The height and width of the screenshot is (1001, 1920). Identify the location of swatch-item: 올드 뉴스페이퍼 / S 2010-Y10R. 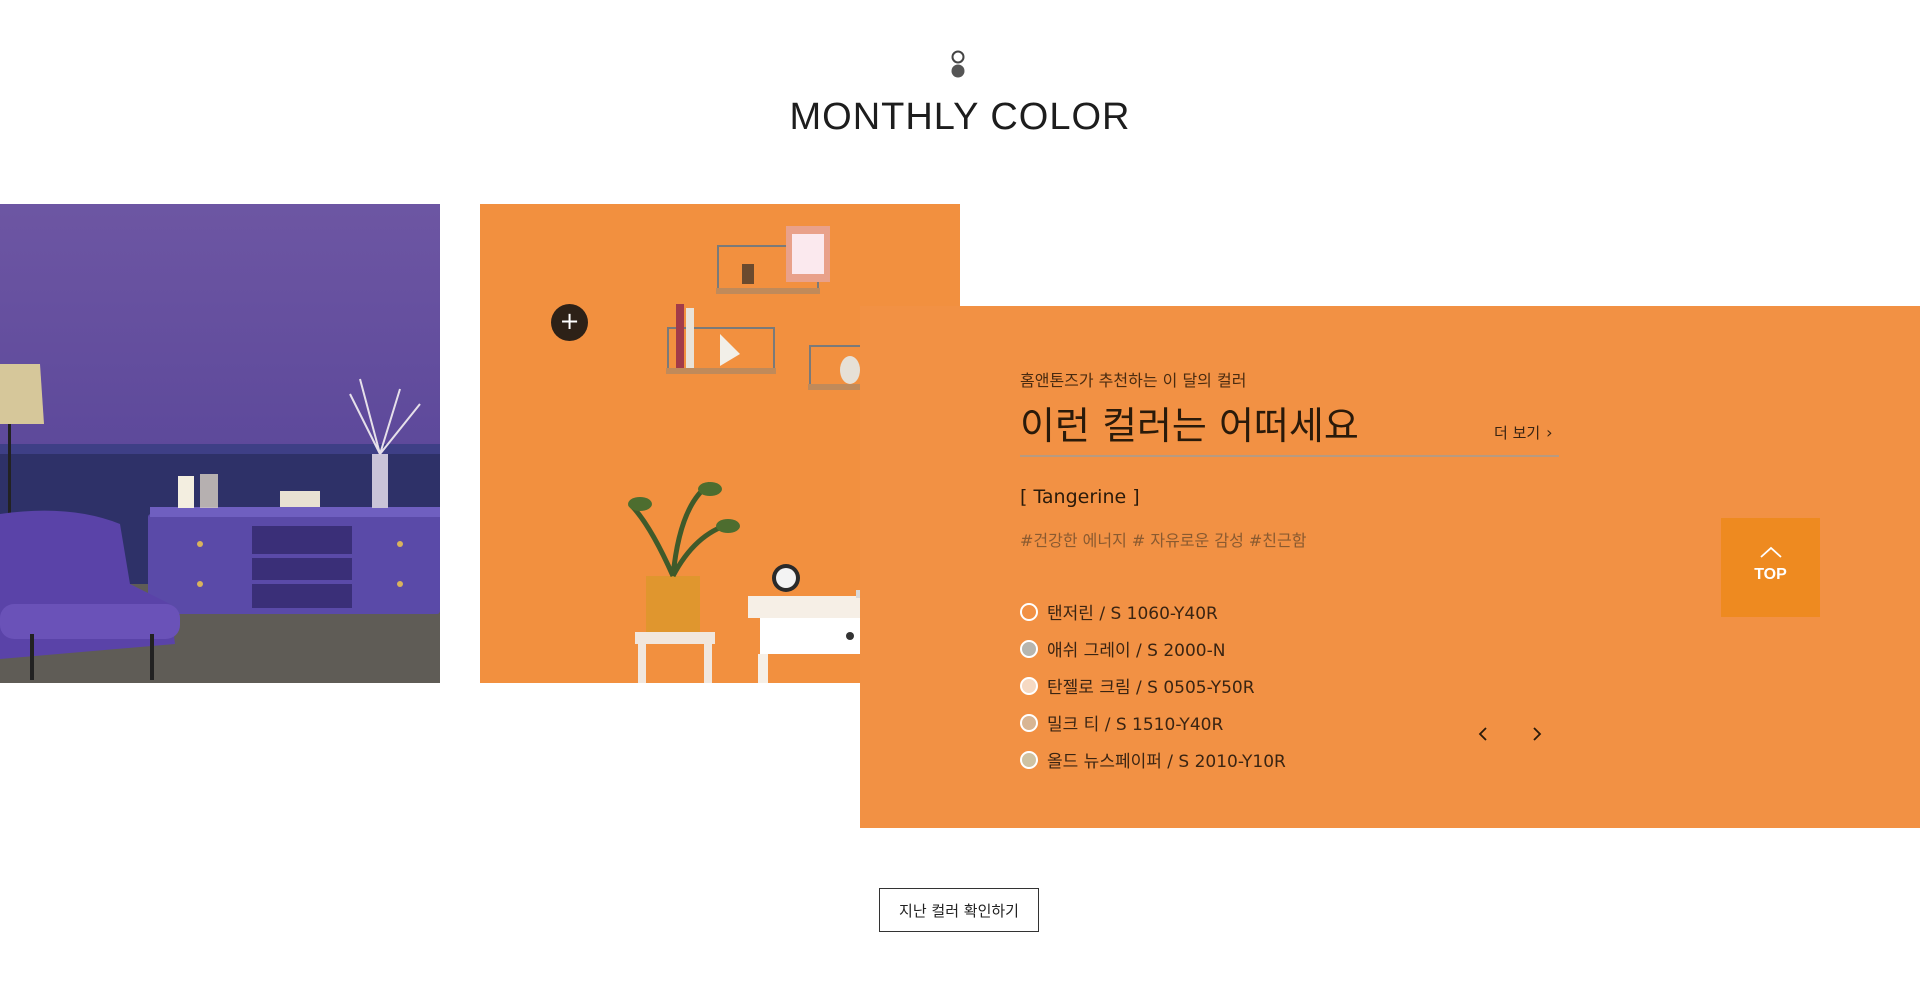
(1153, 759).